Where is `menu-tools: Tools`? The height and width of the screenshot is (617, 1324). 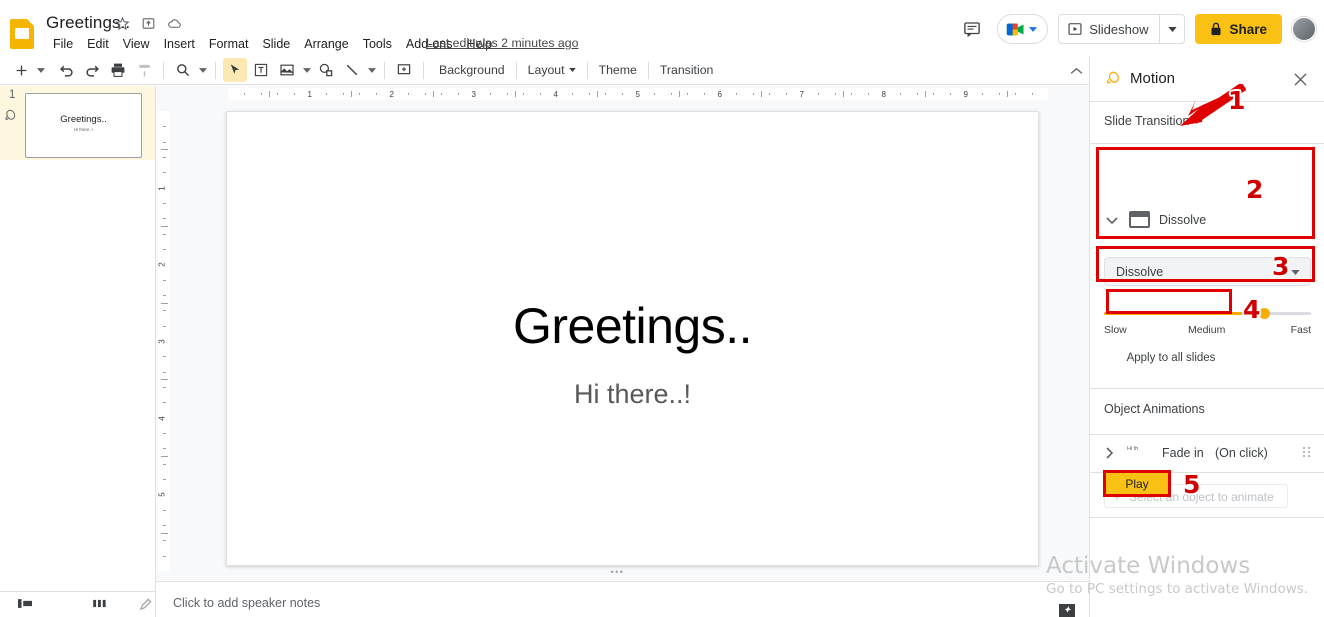
menu-tools: Tools is located at coordinates (377, 44).